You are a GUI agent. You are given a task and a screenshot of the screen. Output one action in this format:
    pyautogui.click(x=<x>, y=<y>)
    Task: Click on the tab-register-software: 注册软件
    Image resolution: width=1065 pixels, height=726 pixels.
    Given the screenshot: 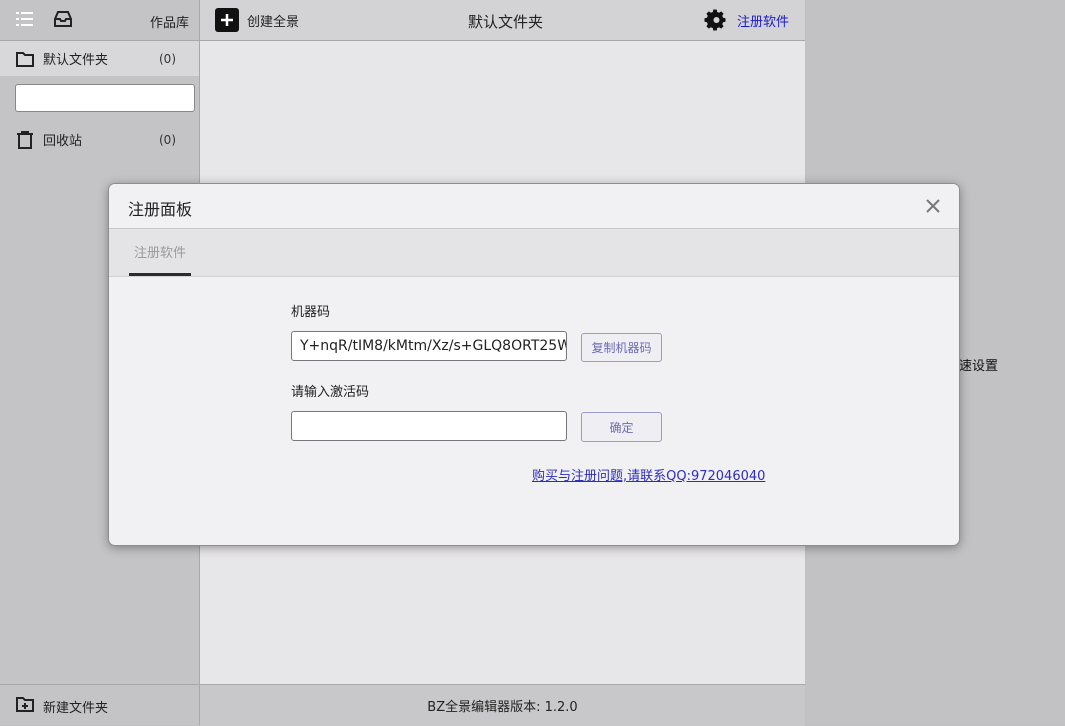 What is the action you would take?
    pyautogui.click(x=160, y=252)
    